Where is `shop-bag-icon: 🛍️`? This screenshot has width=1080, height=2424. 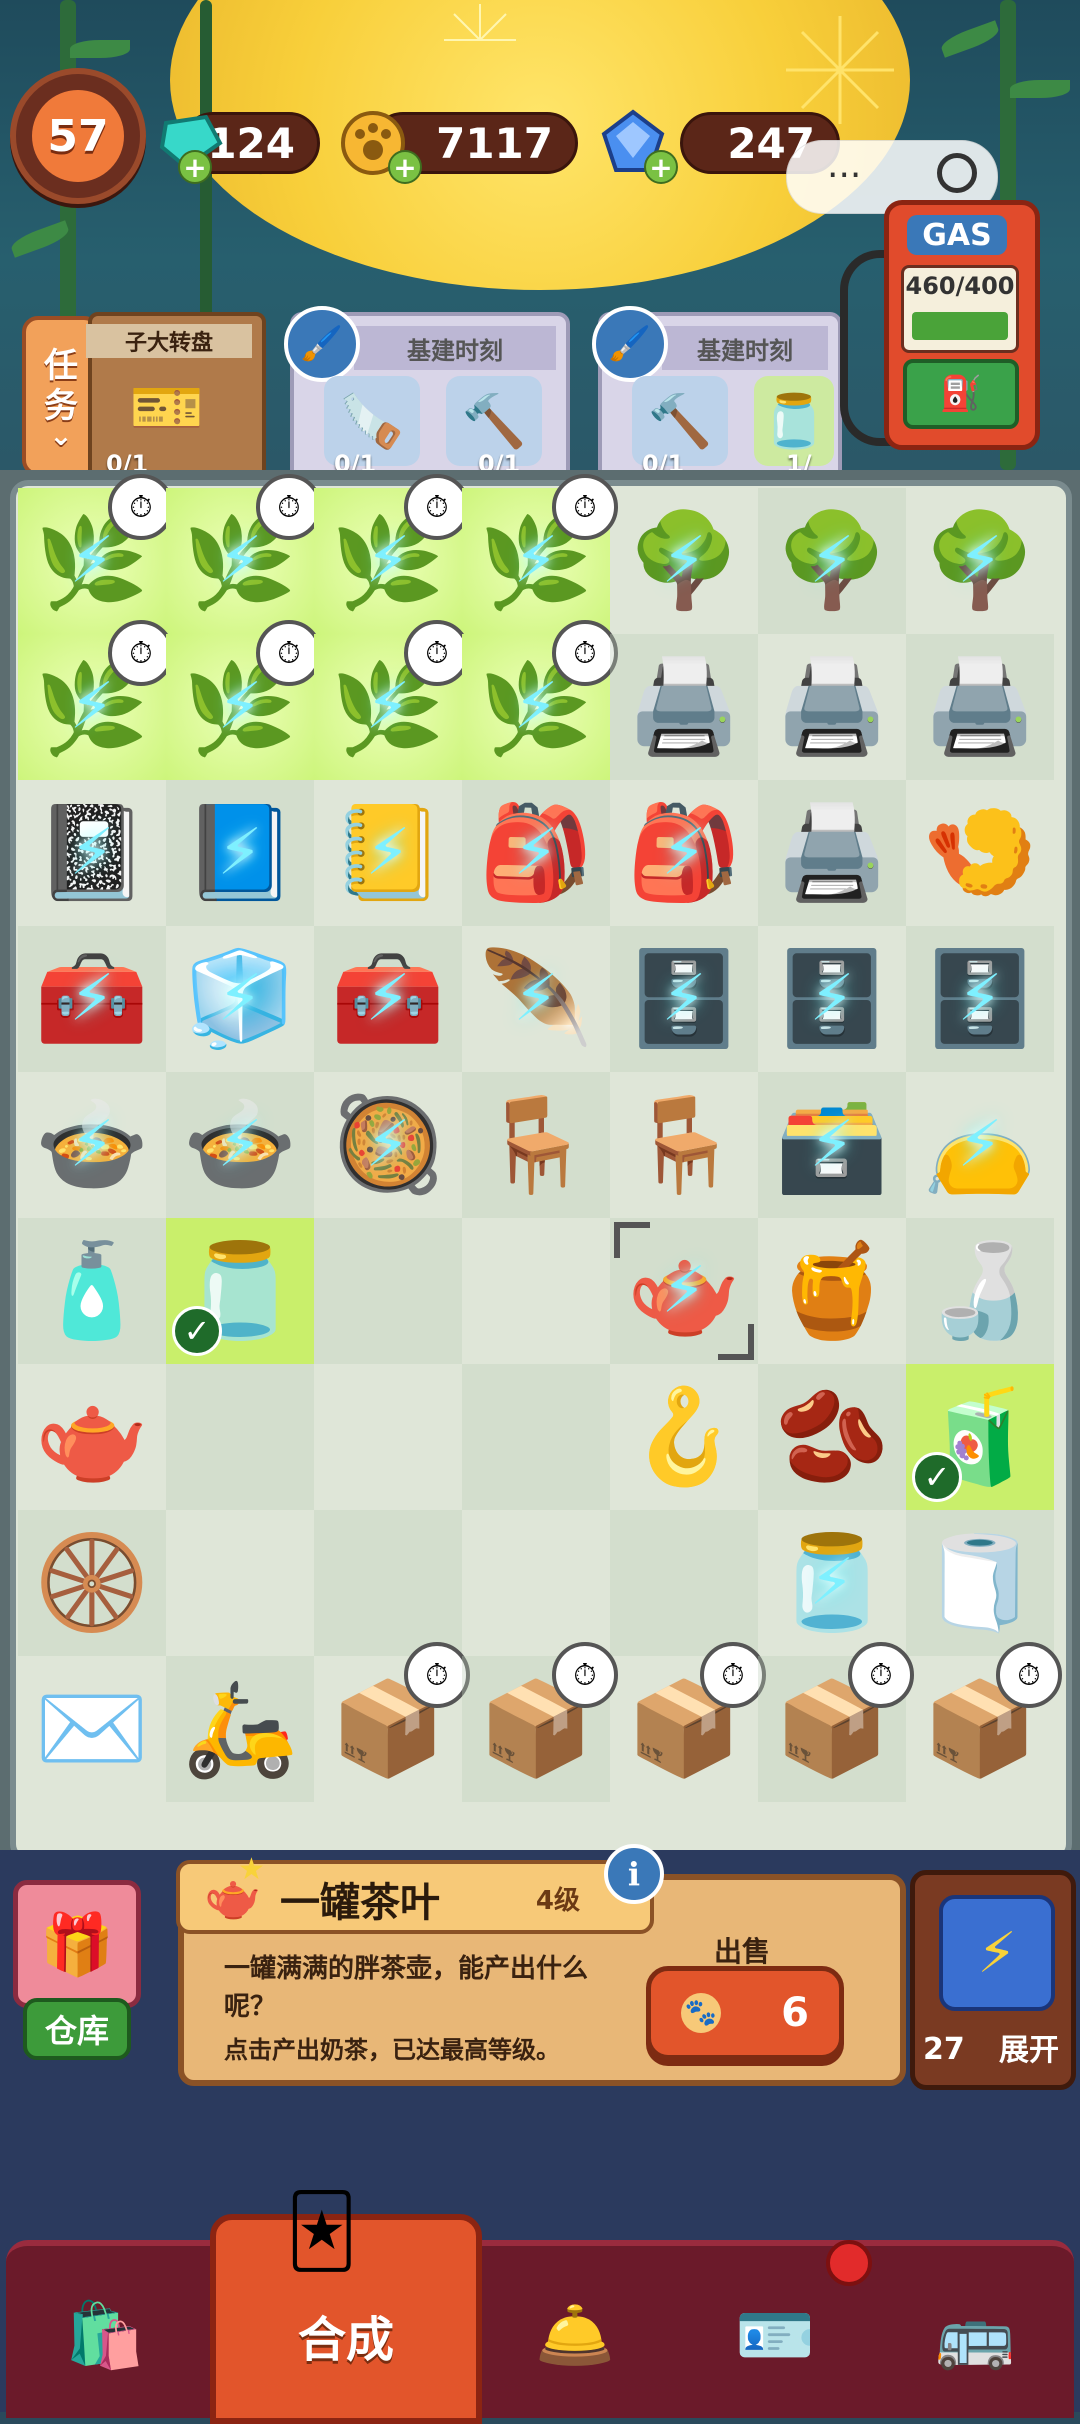 shop-bag-icon: 🛍️ is located at coordinates (105, 2335).